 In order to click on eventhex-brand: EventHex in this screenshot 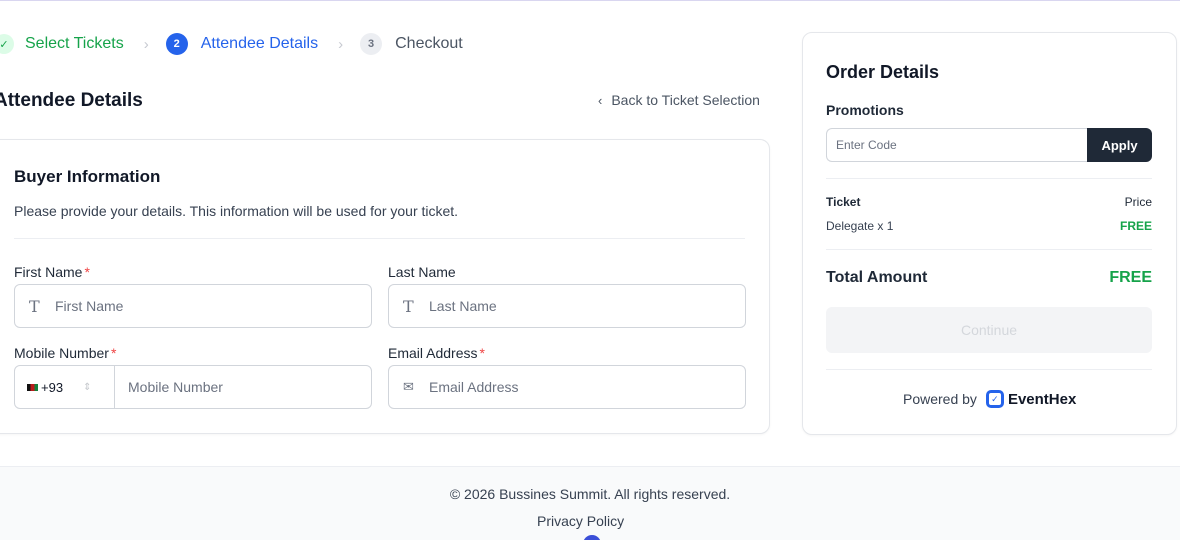, I will do `click(1042, 399)`.